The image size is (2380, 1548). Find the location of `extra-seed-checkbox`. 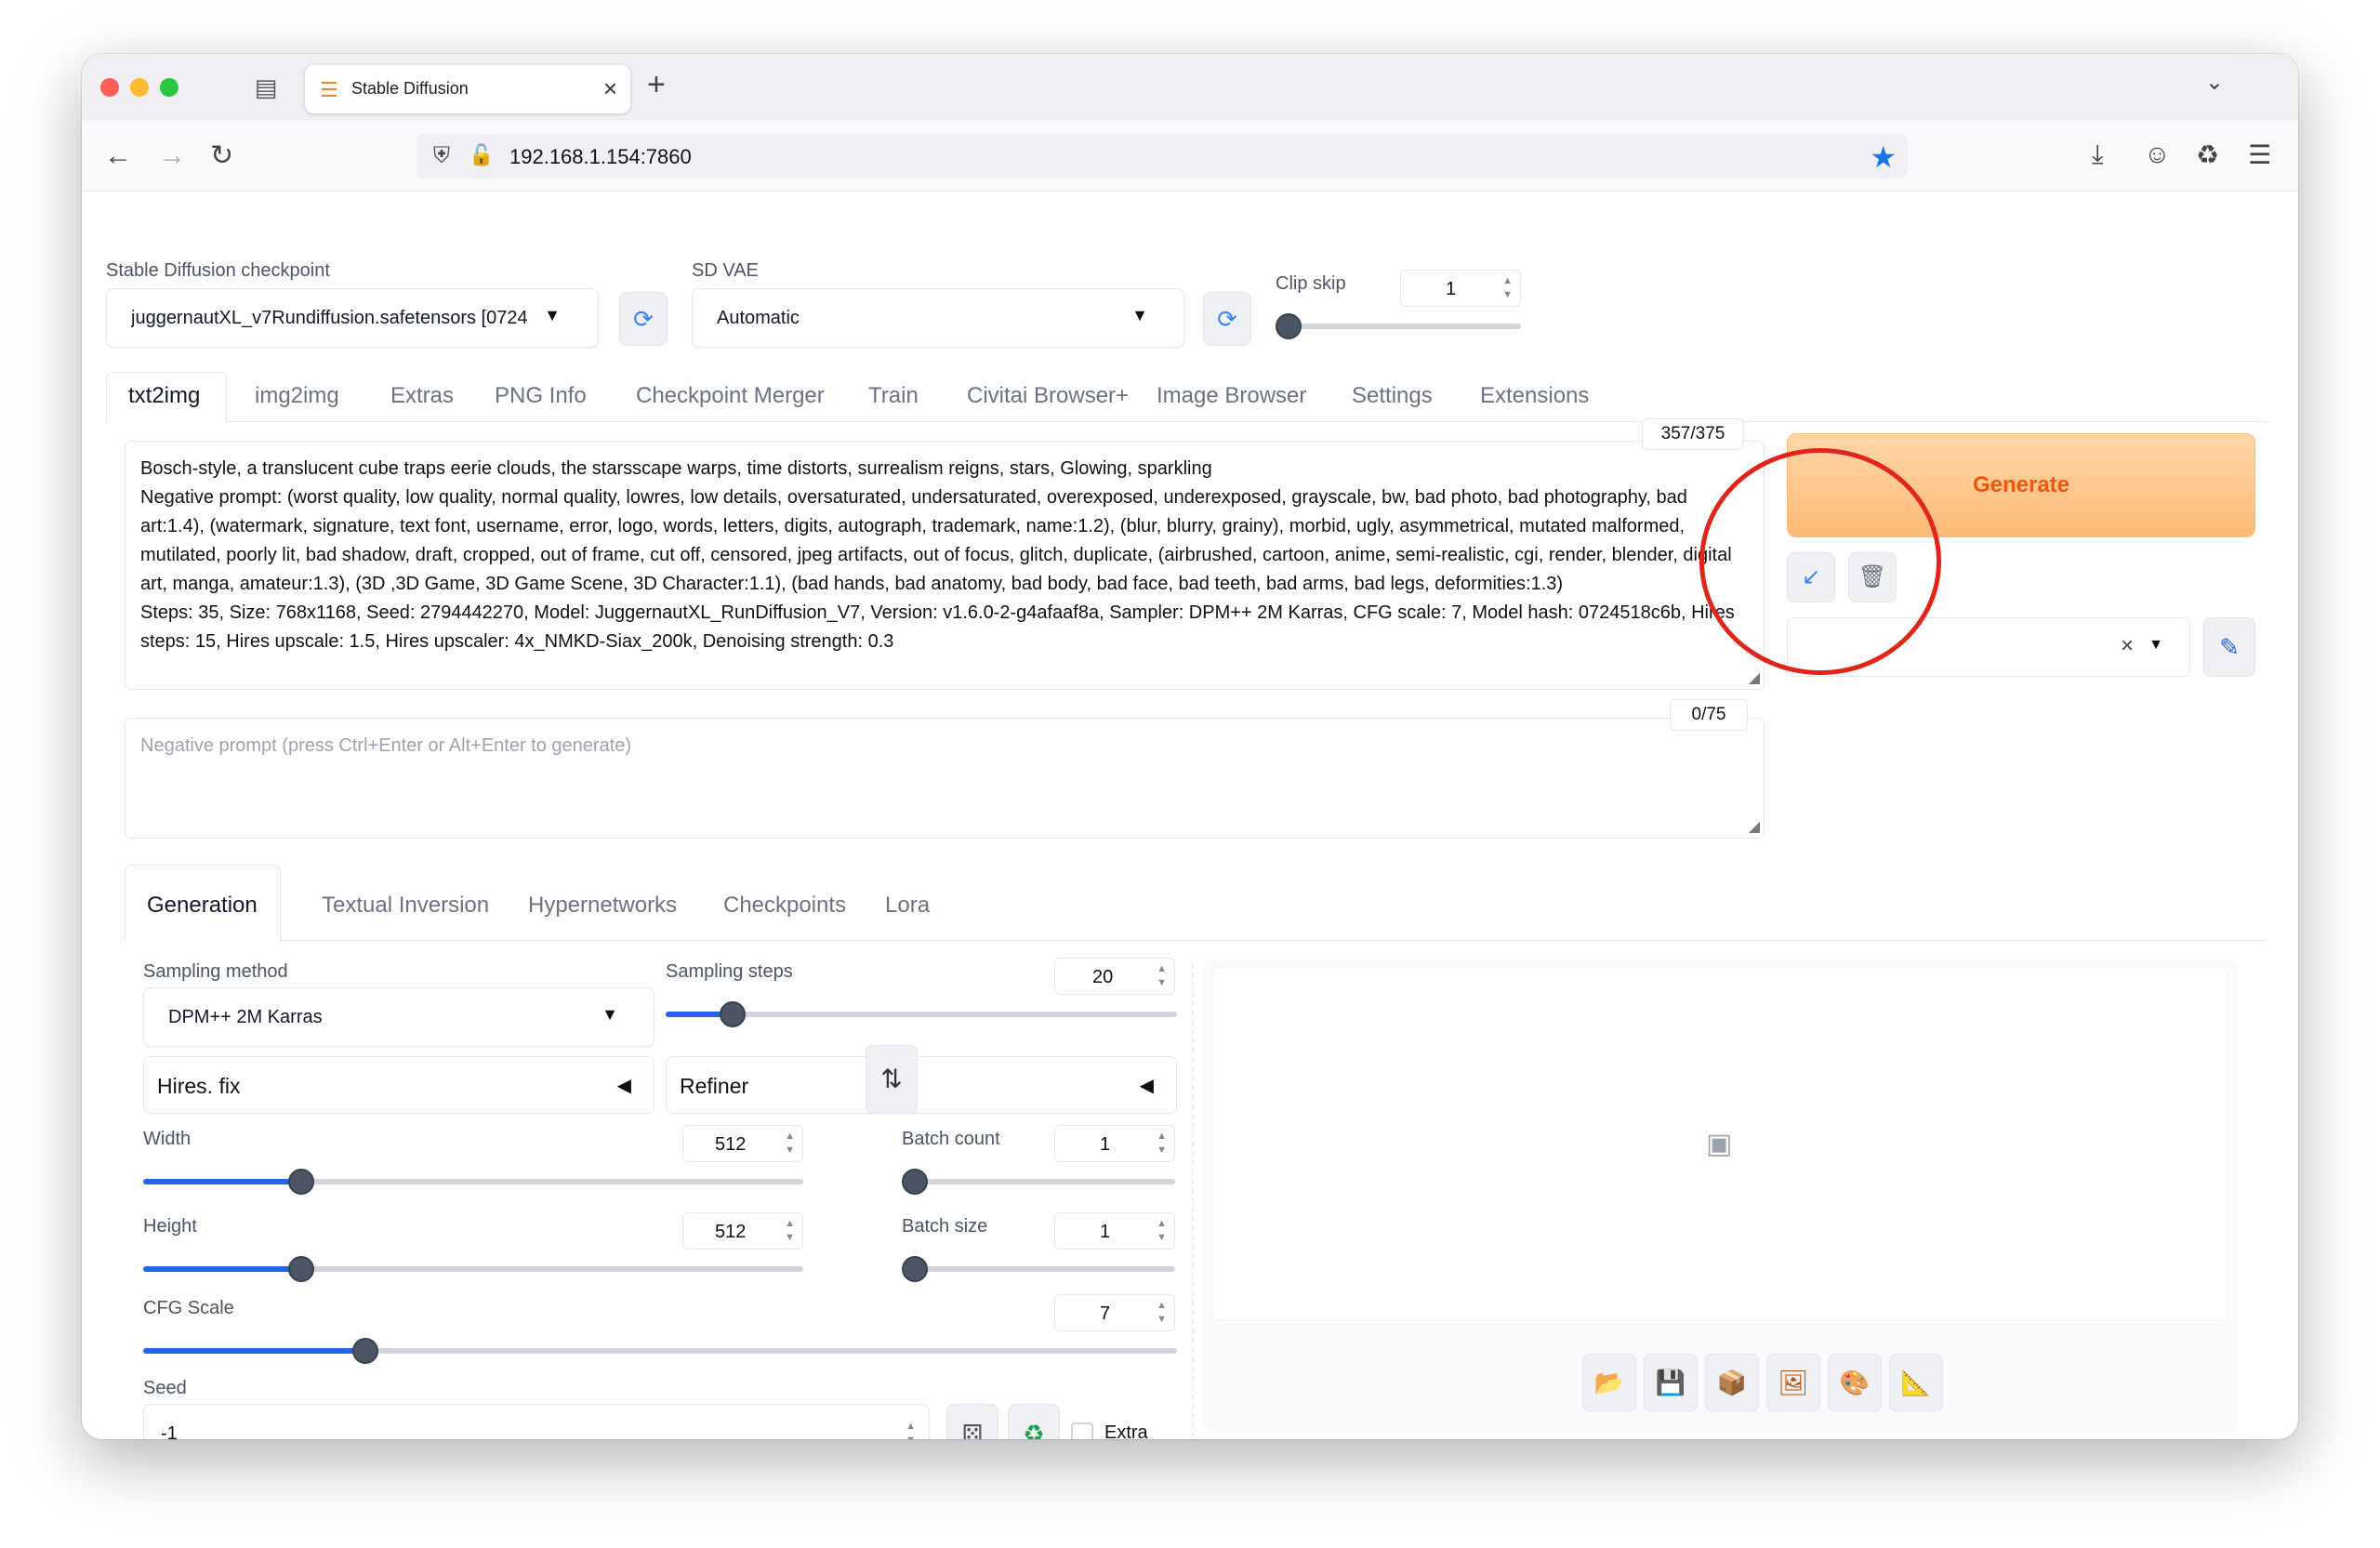

extra-seed-checkbox is located at coordinates (1082, 1430).